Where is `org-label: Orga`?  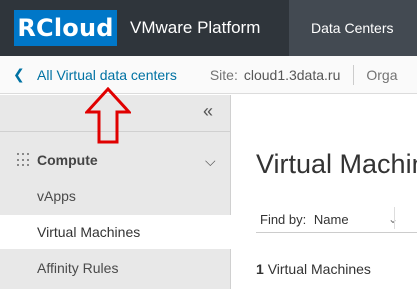 org-label: Orga is located at coordinates (382, 74).